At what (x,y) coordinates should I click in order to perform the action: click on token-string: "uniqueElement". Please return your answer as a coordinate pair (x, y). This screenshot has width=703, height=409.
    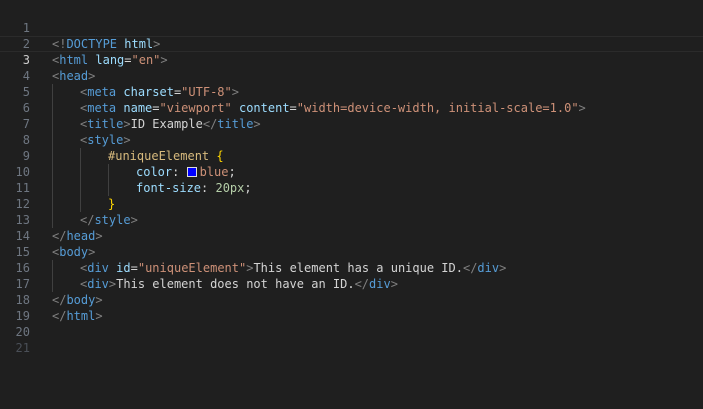
    Looking at the image, I should click on (192, 268).